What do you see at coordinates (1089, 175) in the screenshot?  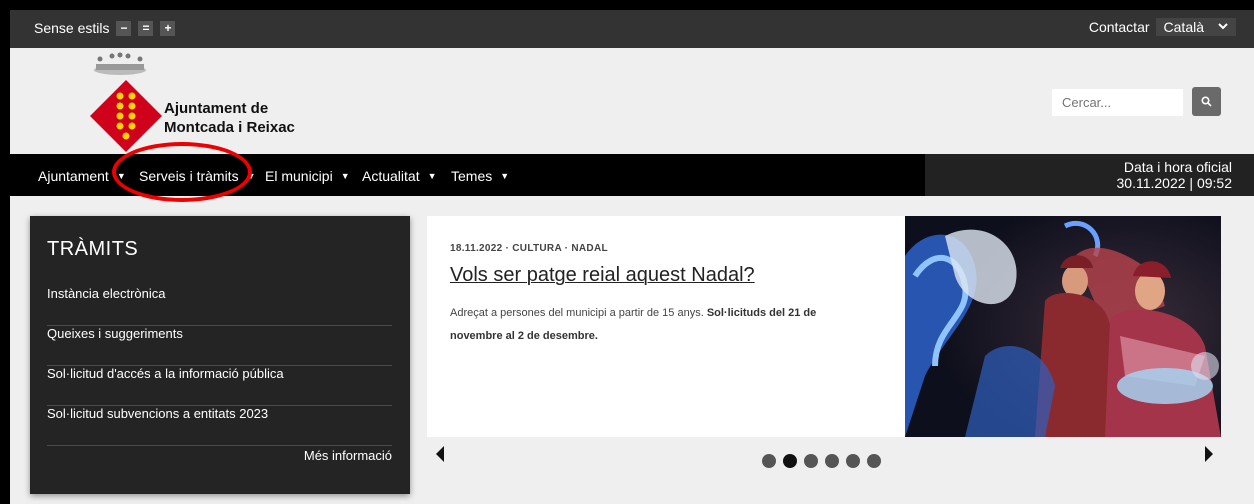 I see `official-clock: Data i hora oficial 30.11.2022 | 09:52` at bounding box center [1089, 175].